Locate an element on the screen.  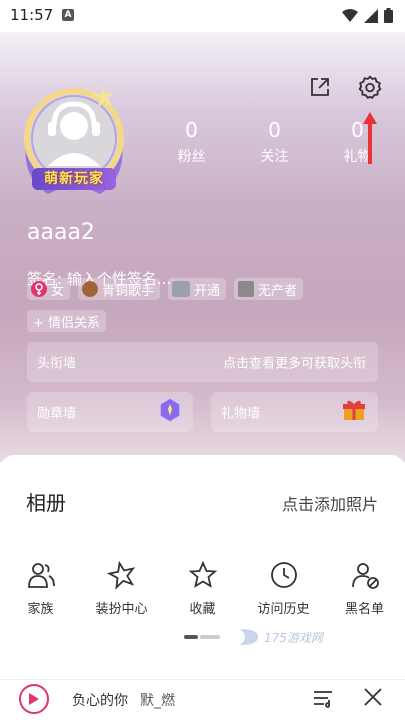
share-icon is located at coordinates (320, 87).